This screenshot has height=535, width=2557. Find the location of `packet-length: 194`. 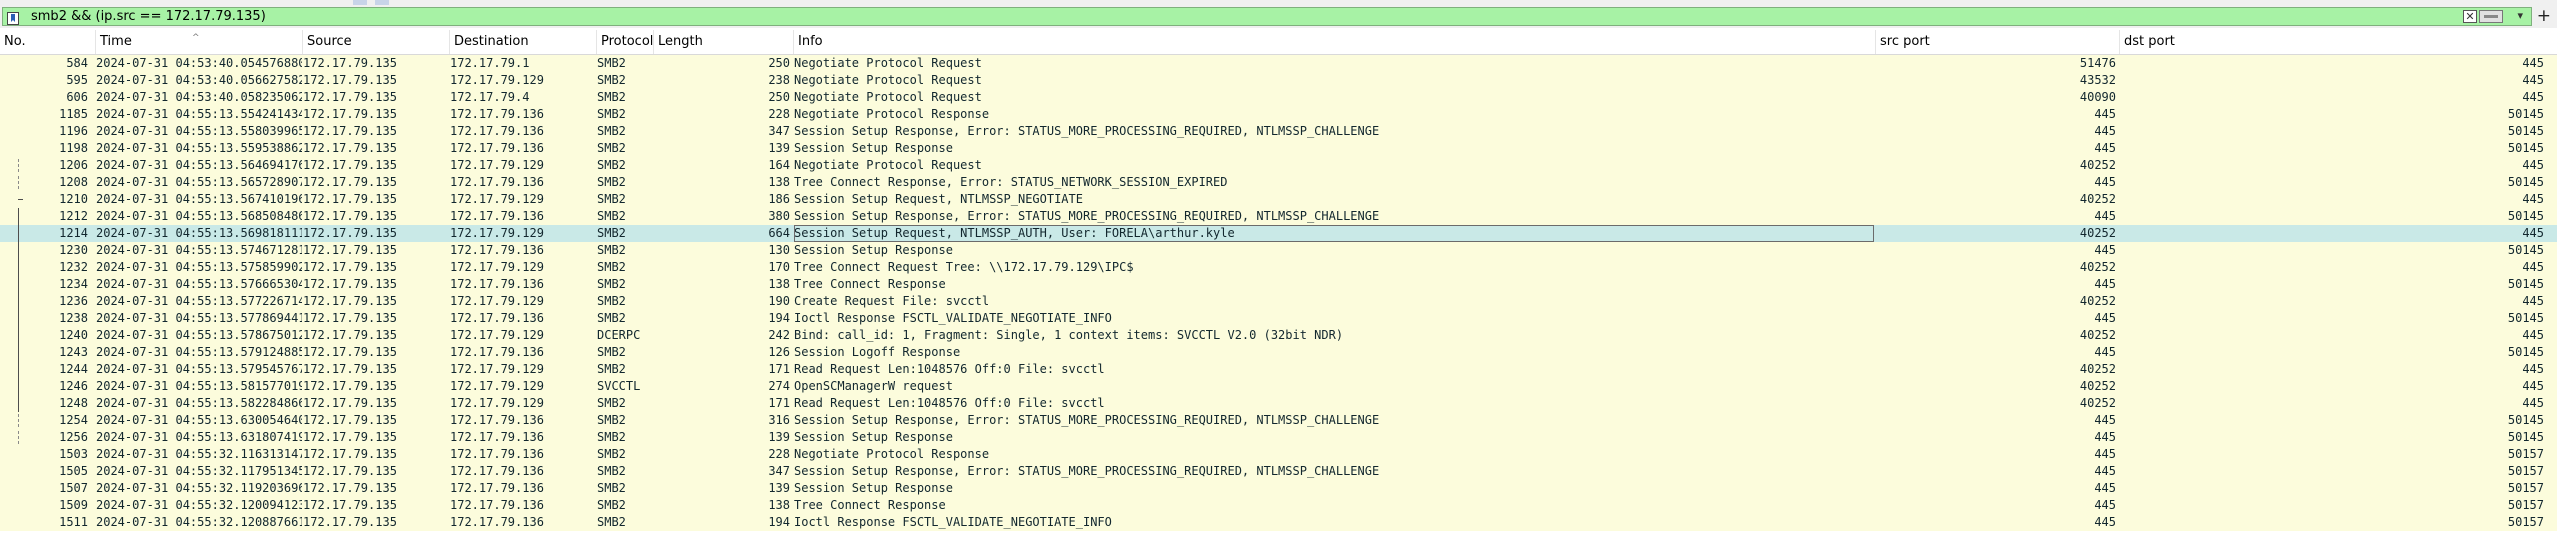

packet-length: 194 is located at coordinates (779, 318).